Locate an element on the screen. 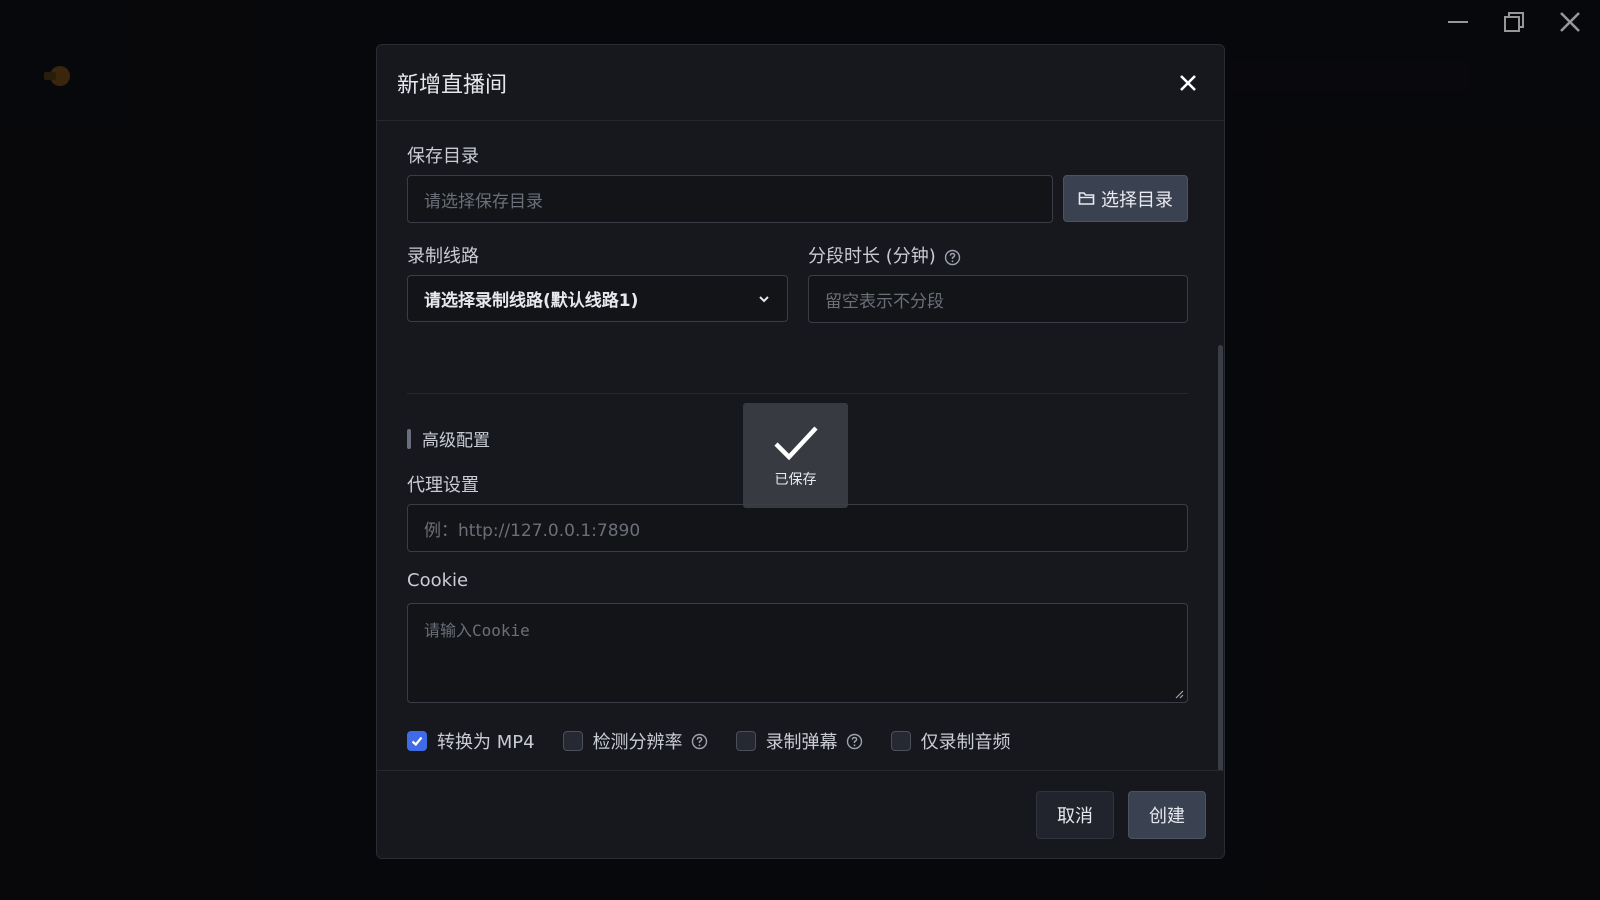 The image size is (1600, 900). cancel-button: 取消 is located at coordinates (1075, 815).